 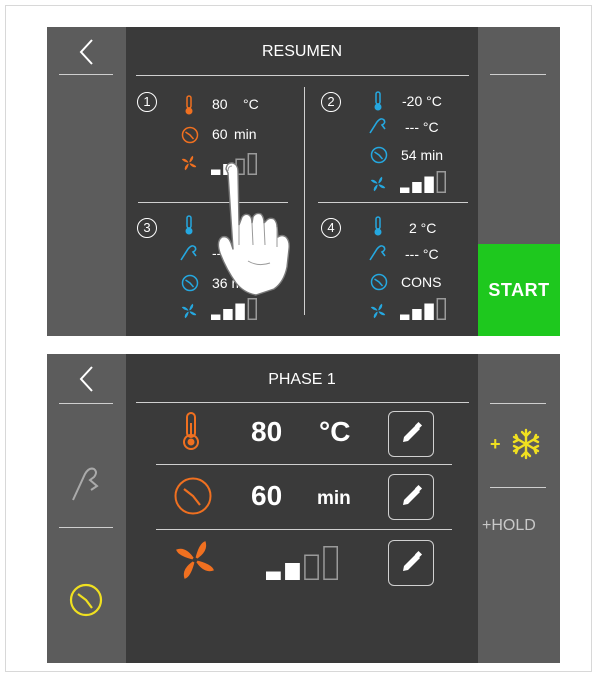 What do you see at coordinates (393, 202) in the screenshot?
I see `mid-divider-right` at bounding box center [393, 202].